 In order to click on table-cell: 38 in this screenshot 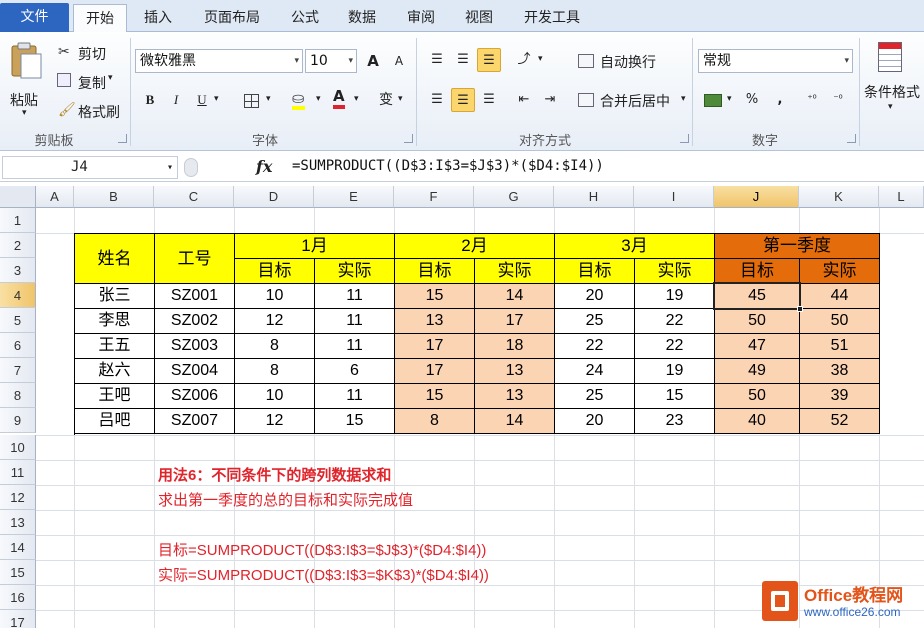, I will do `click(840, 371)`.